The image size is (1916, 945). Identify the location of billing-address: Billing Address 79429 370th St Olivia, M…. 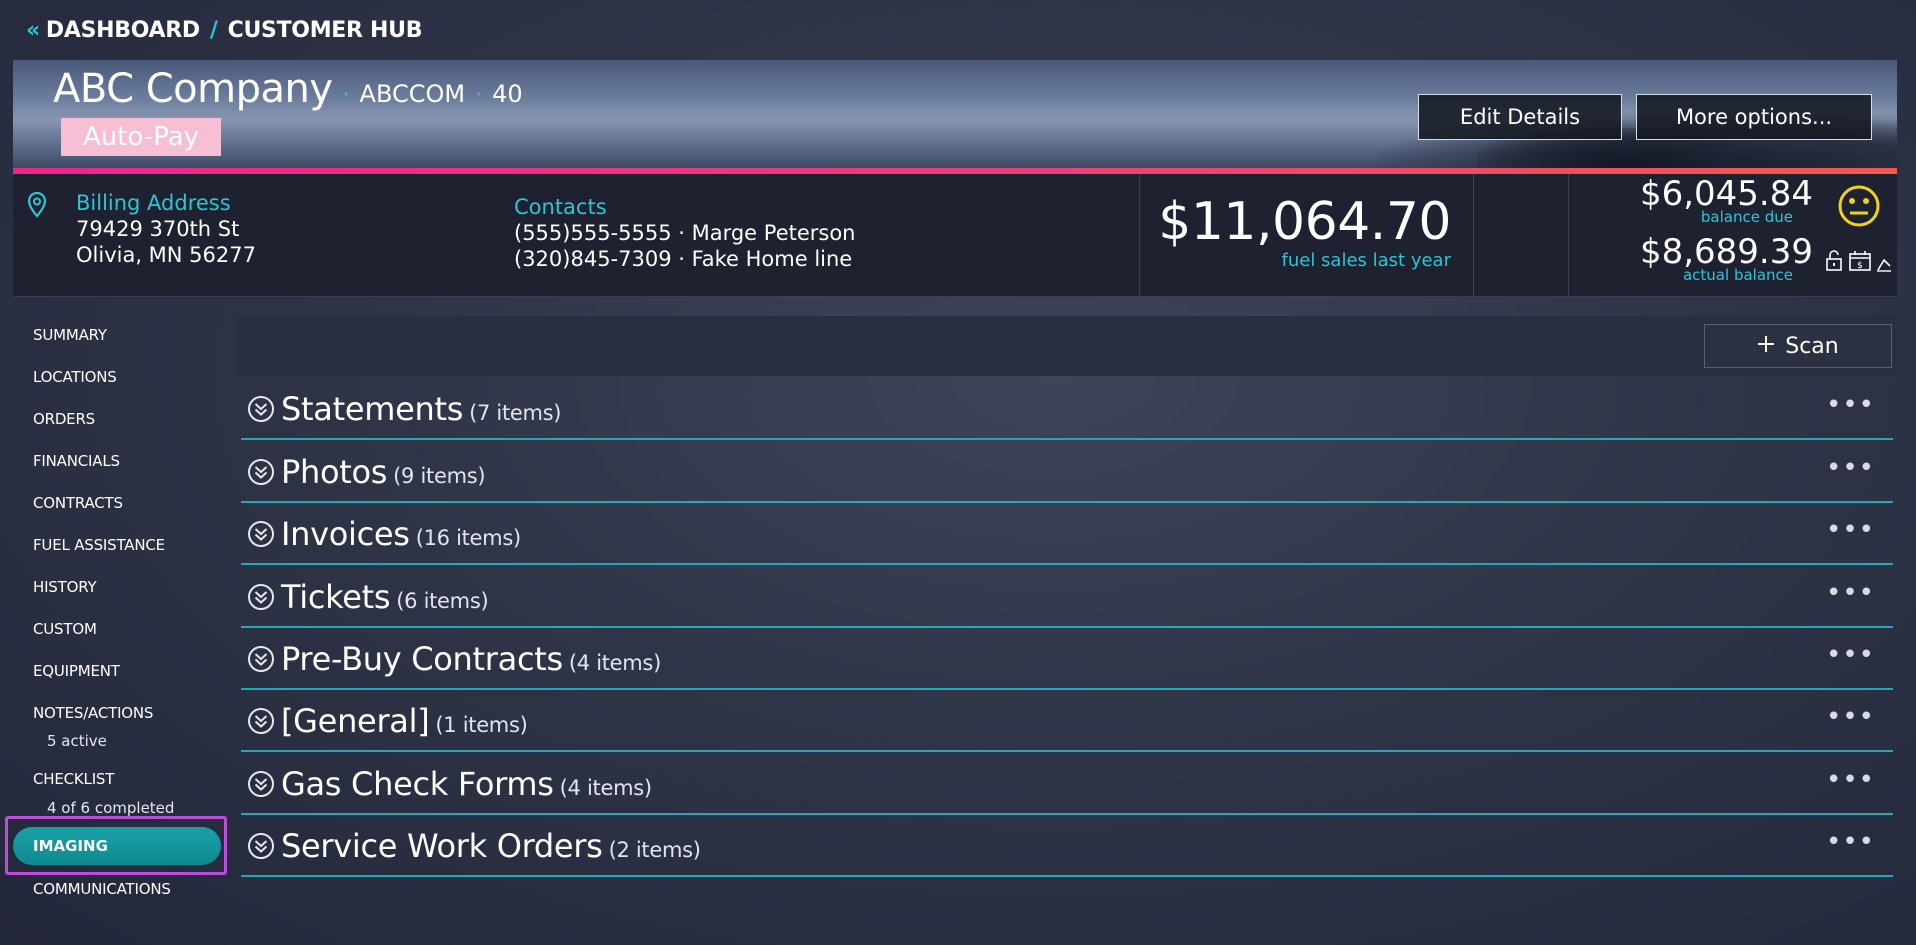
(166, 229).